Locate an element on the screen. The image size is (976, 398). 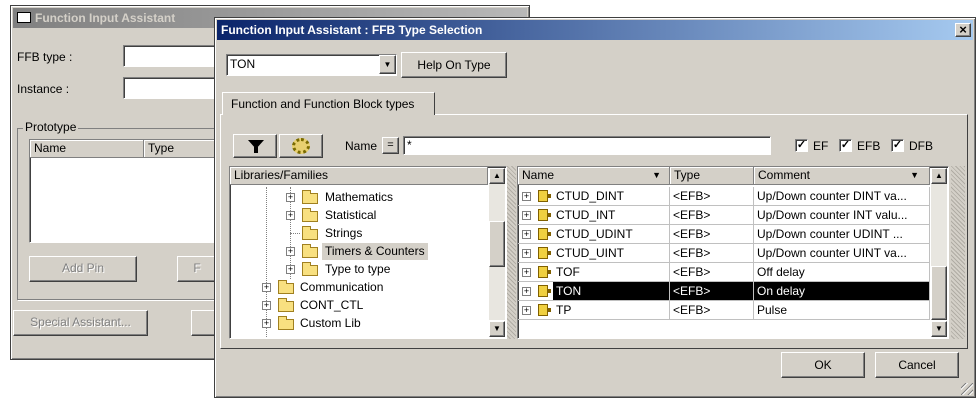
col-header-comment-label: Comment is located at coordinates (784, 175).